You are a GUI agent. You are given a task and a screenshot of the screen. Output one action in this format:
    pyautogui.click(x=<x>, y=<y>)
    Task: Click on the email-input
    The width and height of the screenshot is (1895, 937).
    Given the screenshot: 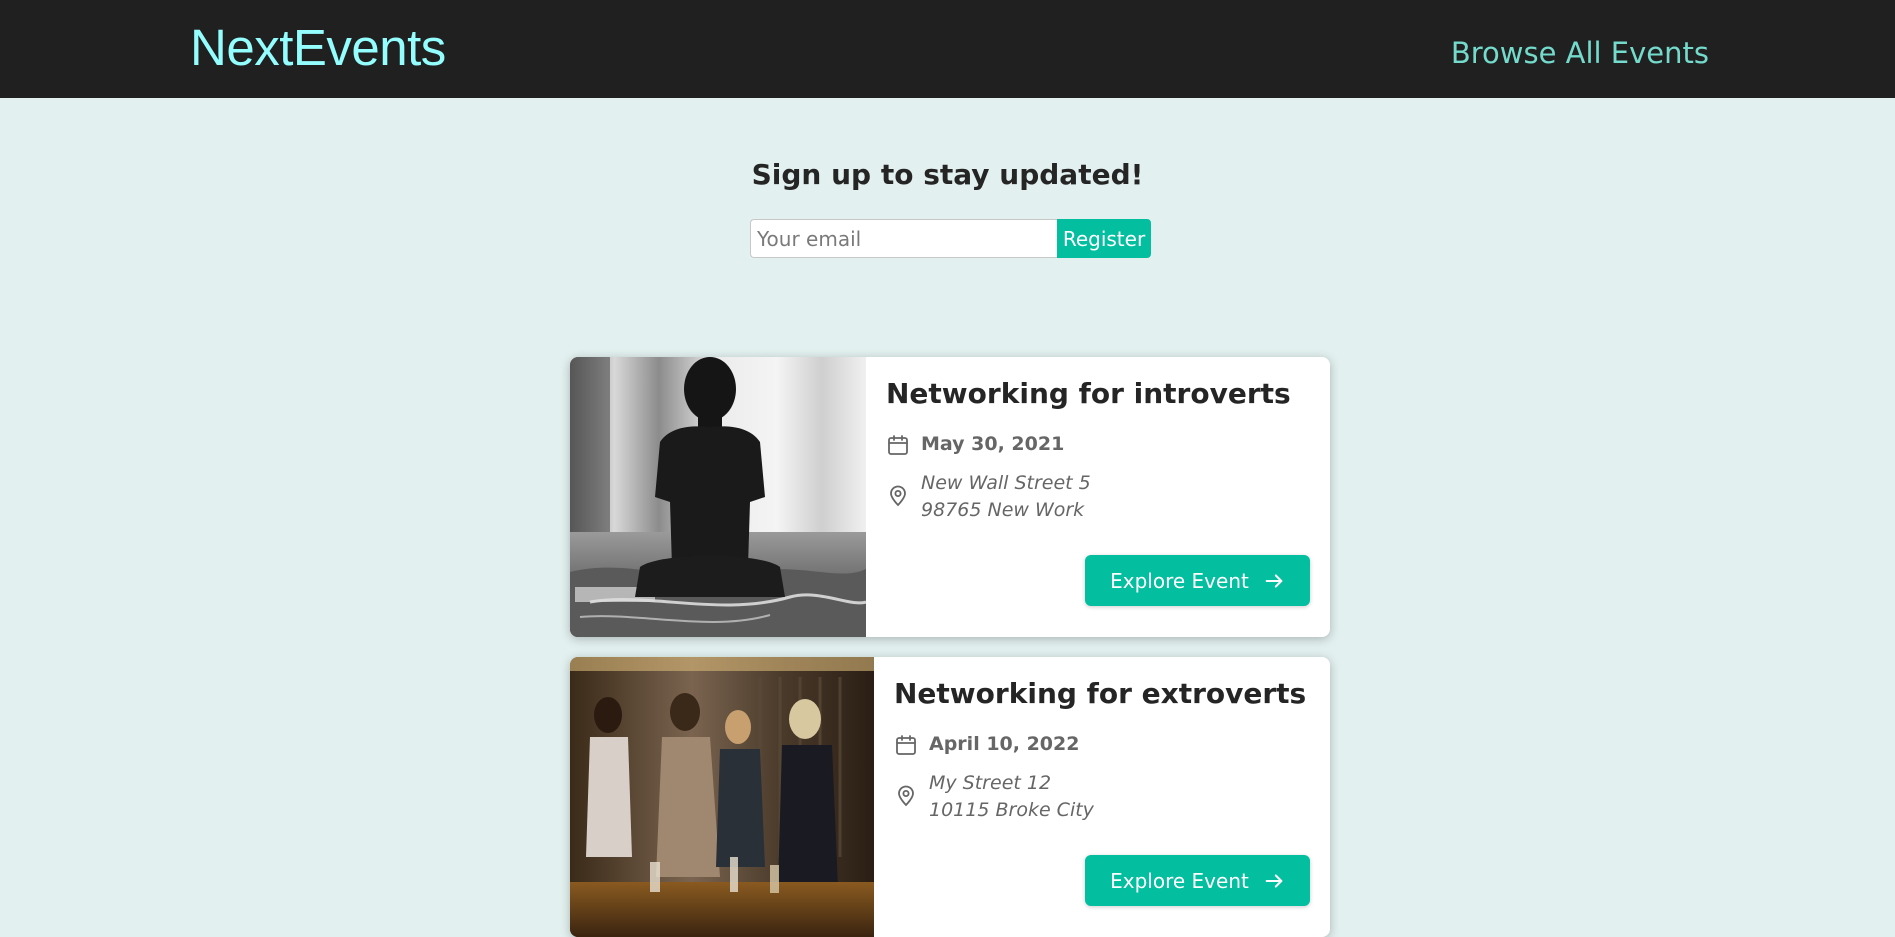 What is the action you would take?
    pyautogui.click(x=904, y=238)
    